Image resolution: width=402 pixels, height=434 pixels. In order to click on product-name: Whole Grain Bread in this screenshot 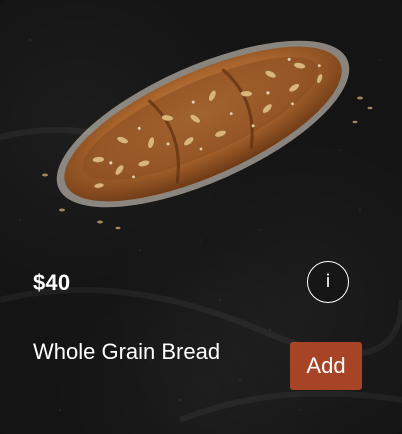, I will do `click(127, 351)`.